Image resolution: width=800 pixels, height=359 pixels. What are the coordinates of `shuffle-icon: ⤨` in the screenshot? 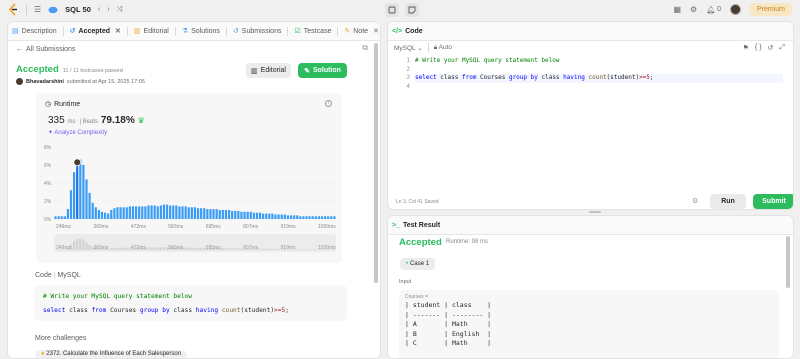 It's located at (120, 10).